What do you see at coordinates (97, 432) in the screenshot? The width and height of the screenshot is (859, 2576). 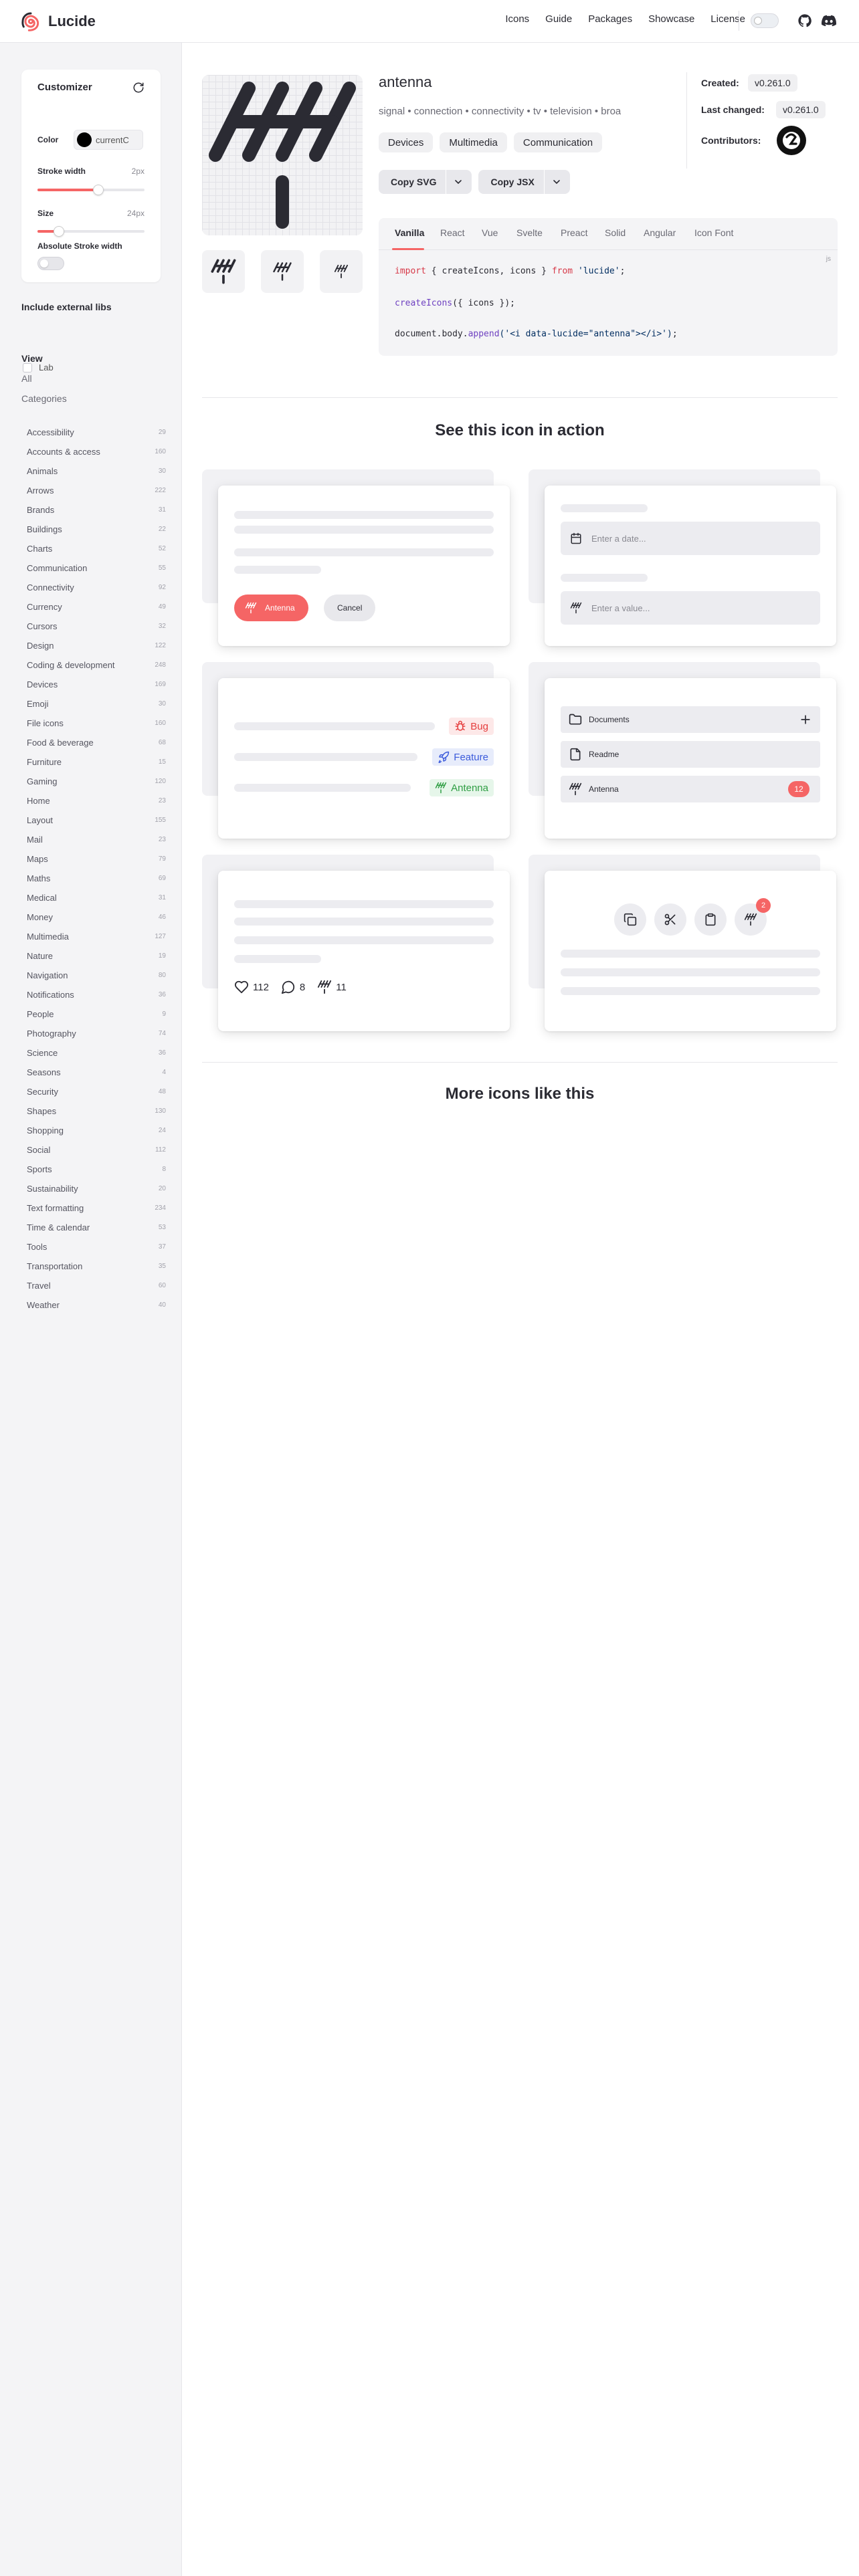 I see `sidebar-category-item: Accessibility 29` at bounding box center [97, 432].